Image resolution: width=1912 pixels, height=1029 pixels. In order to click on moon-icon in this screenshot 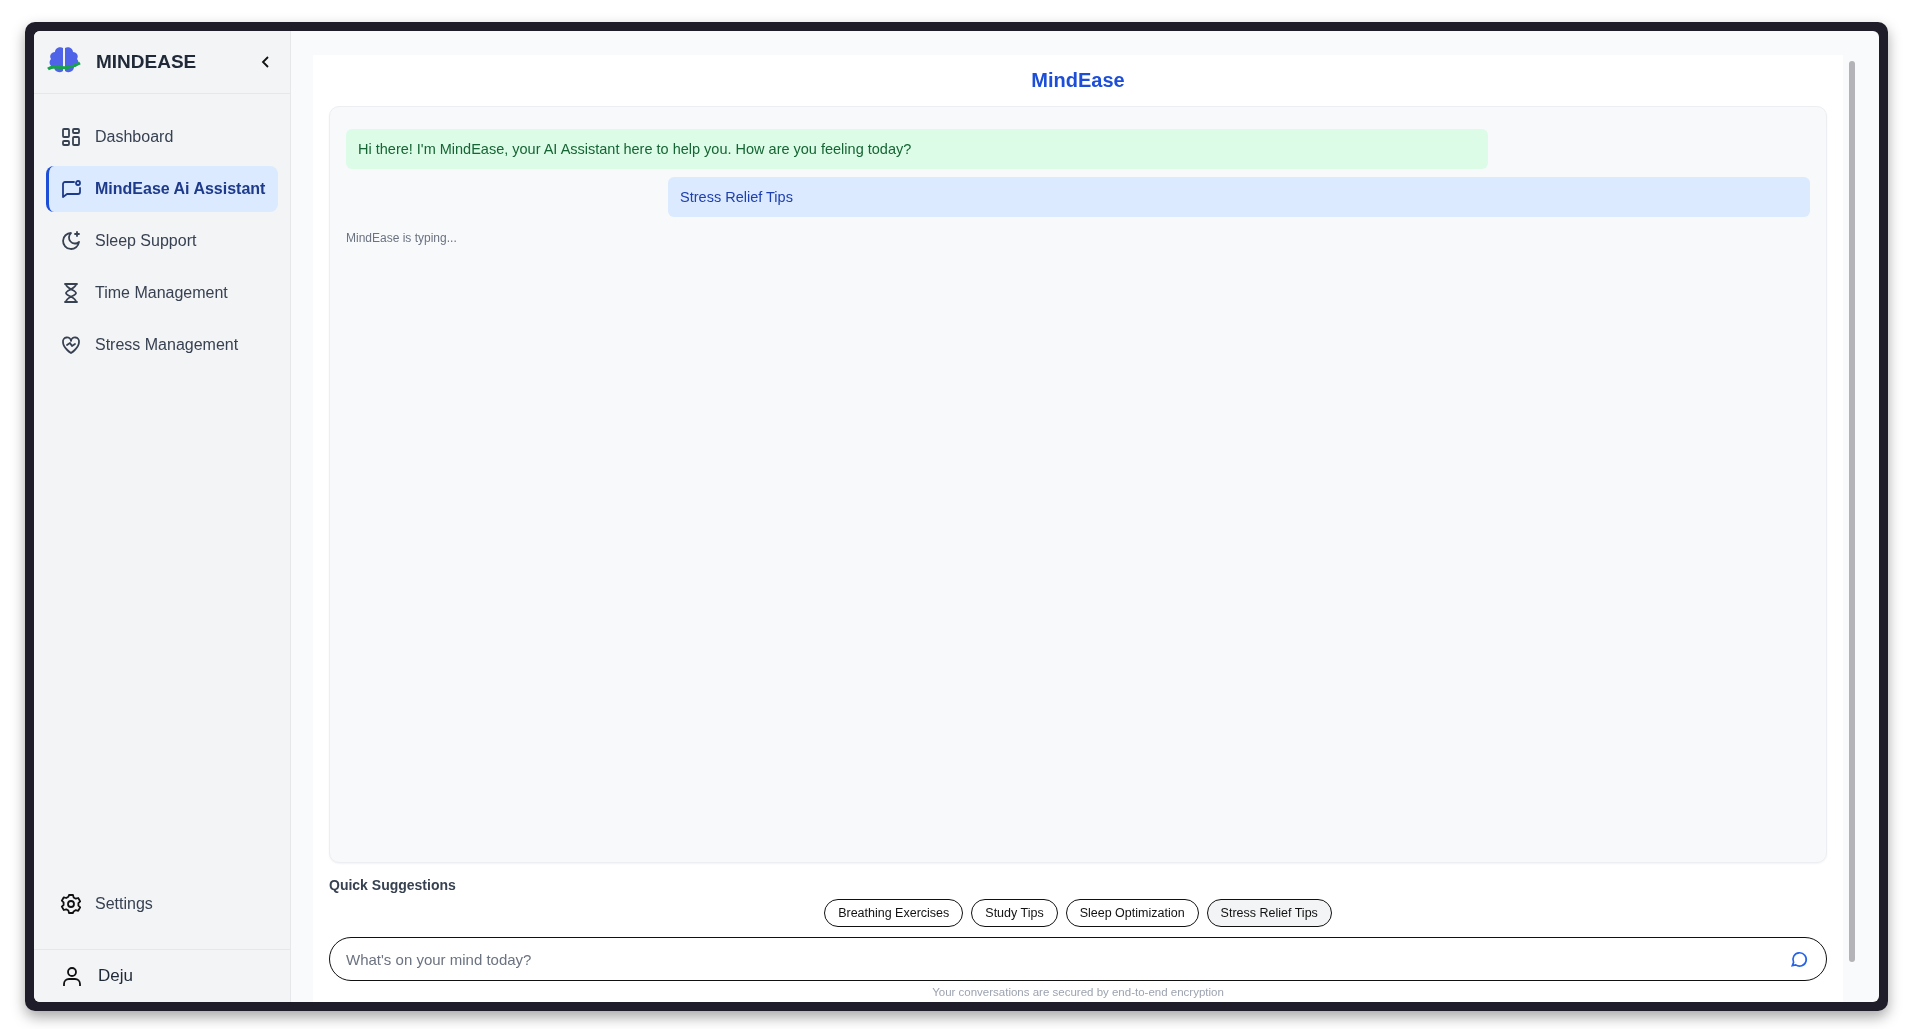, I will do `click(71, 241)`.